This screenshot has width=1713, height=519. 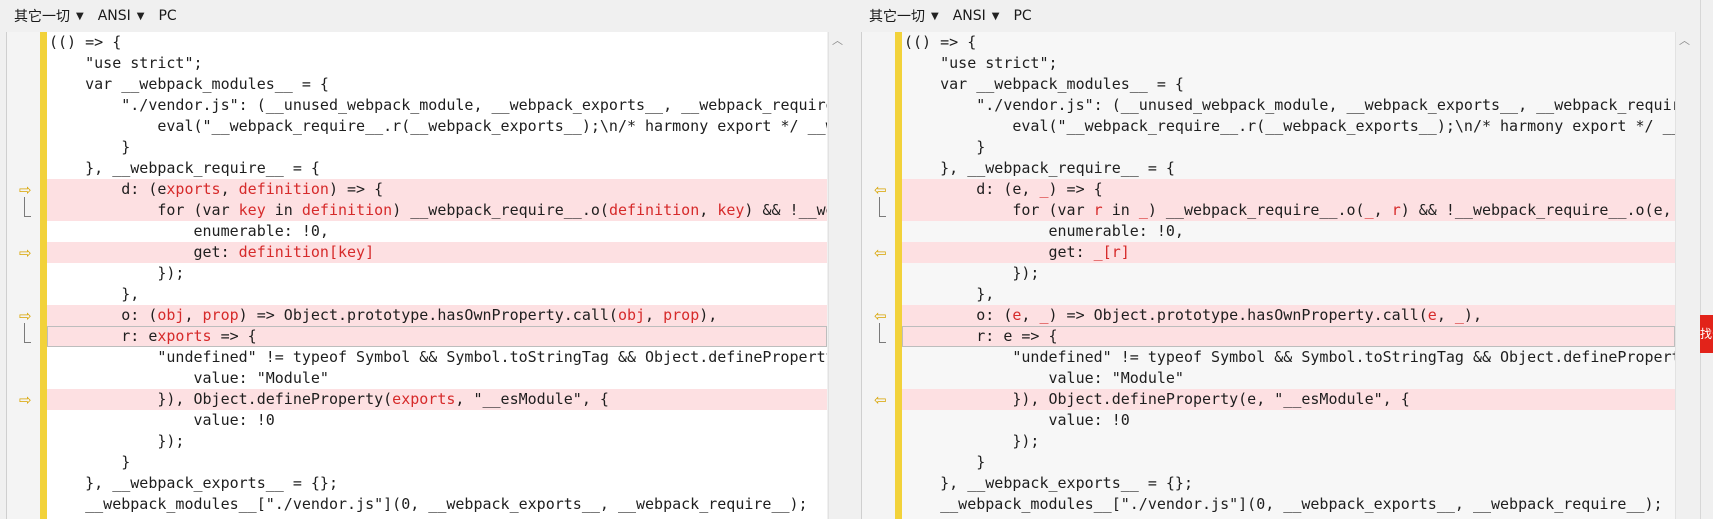 I want to click on code-token: }, __webpack_require__ = {, so click(x=184, y=168).